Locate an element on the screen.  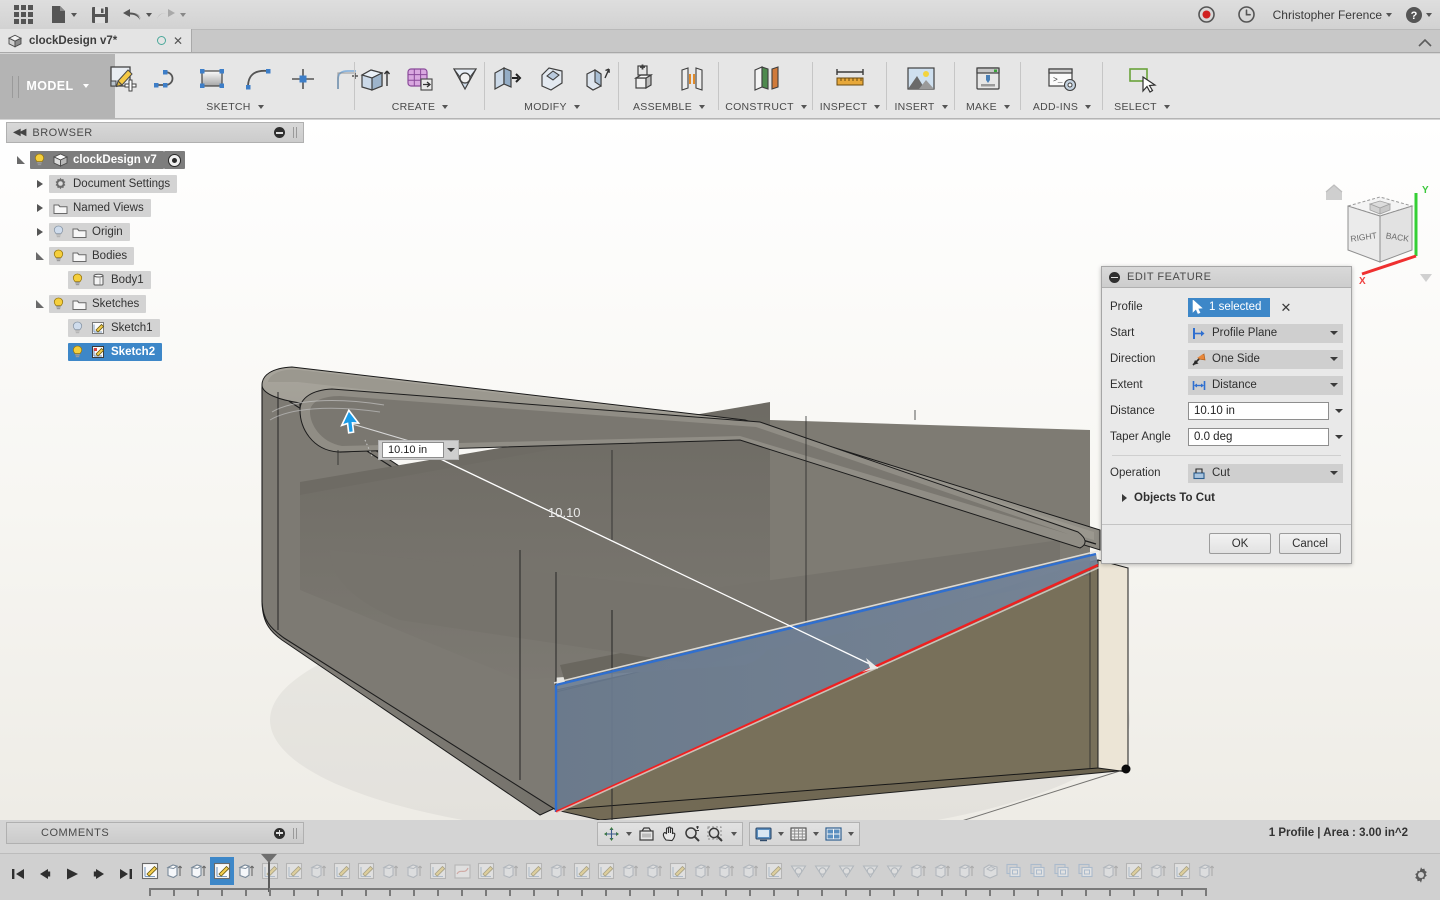
pan-icon is located at coordinates (669, 834).